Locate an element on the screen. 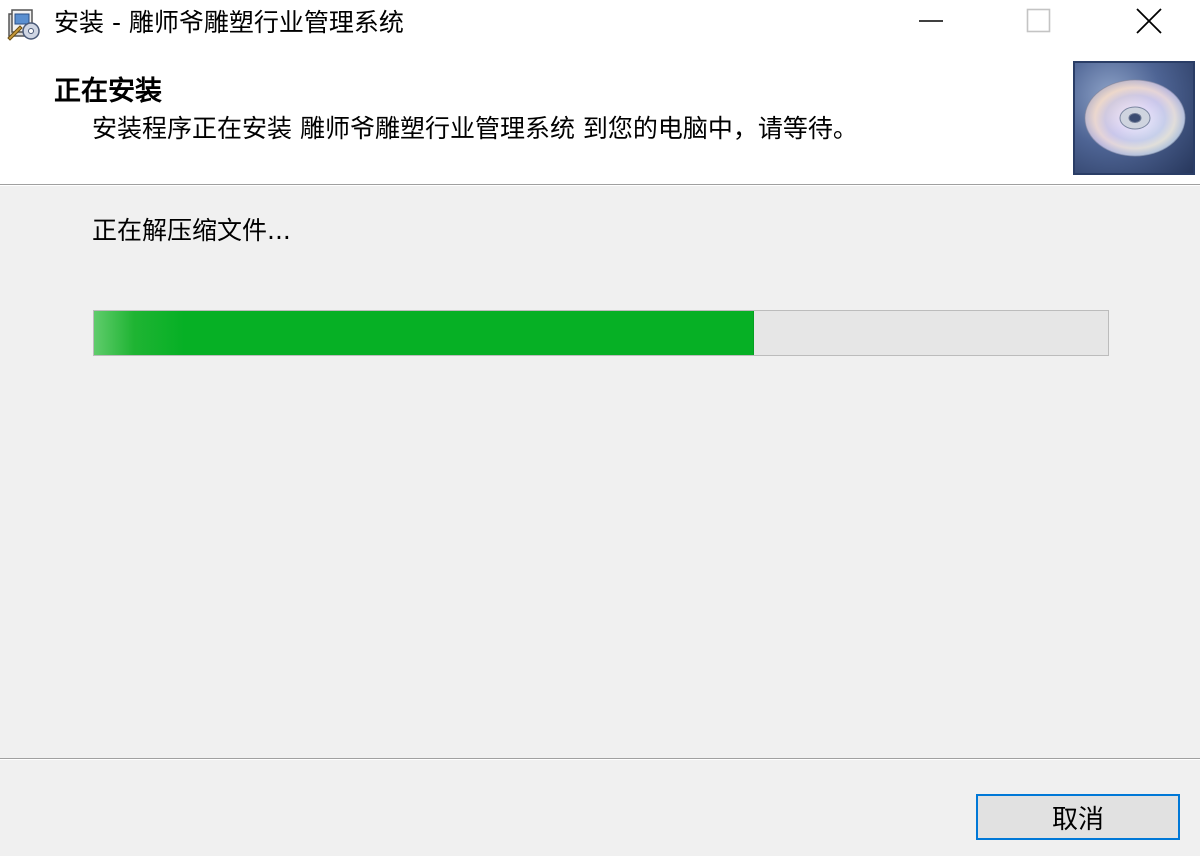  maximize-icon is located at coordinates (1039, 23).